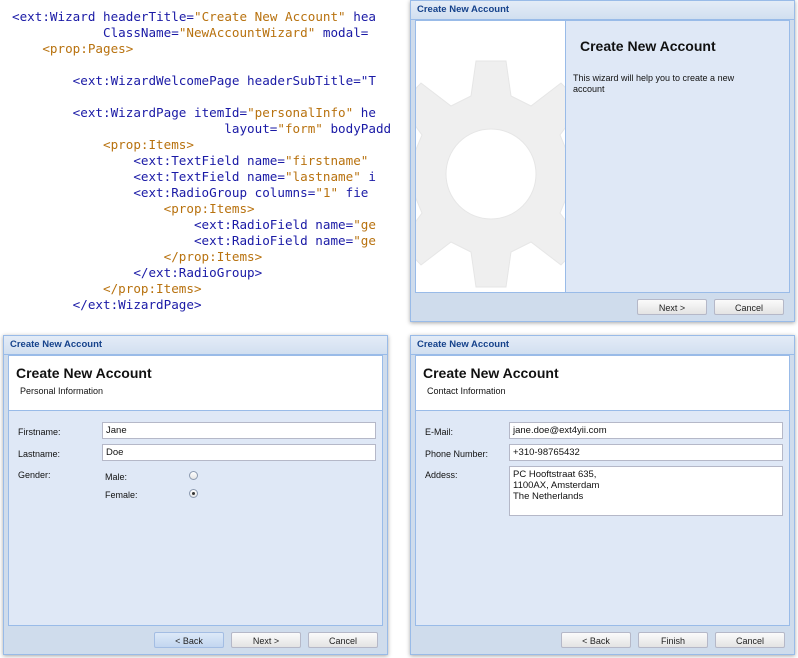 This screenshot has height=658, width=798. Describe the element at coordinates (441, 475) in the screenshot. I see `address-label: Addess:` at that location.